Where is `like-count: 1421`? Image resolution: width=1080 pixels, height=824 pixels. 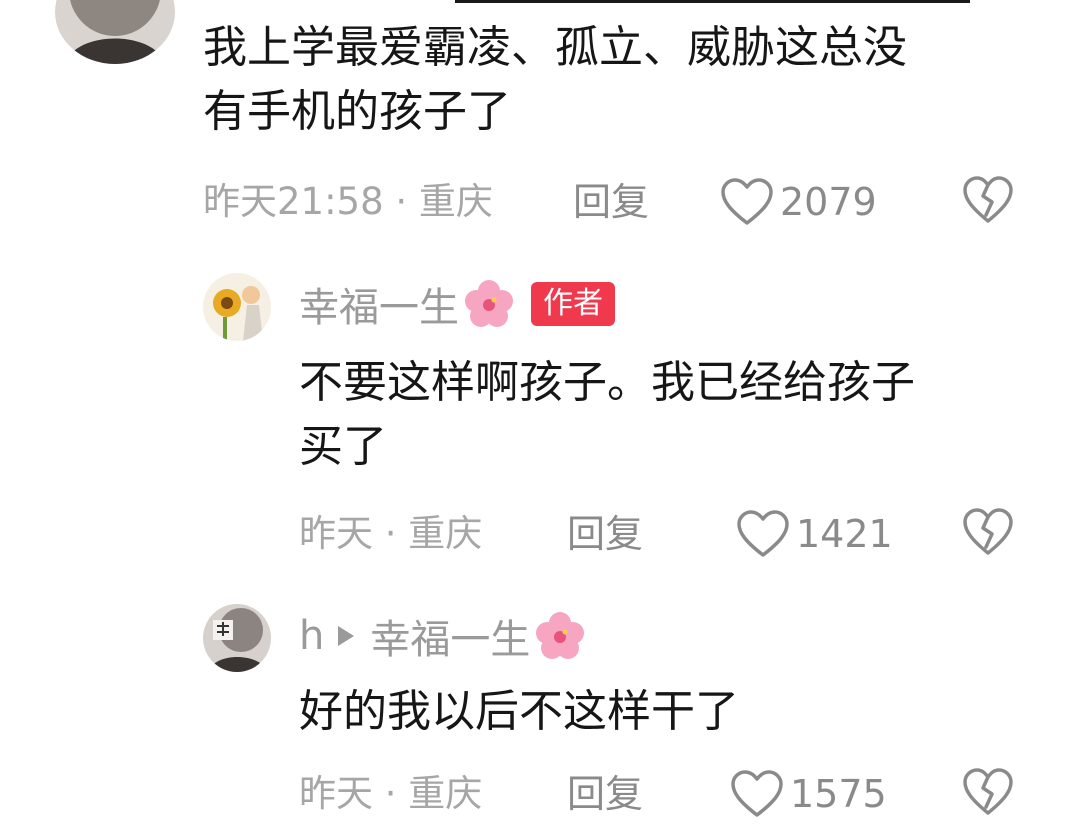
like-count: 1421 is located at coordinates (844, 534).